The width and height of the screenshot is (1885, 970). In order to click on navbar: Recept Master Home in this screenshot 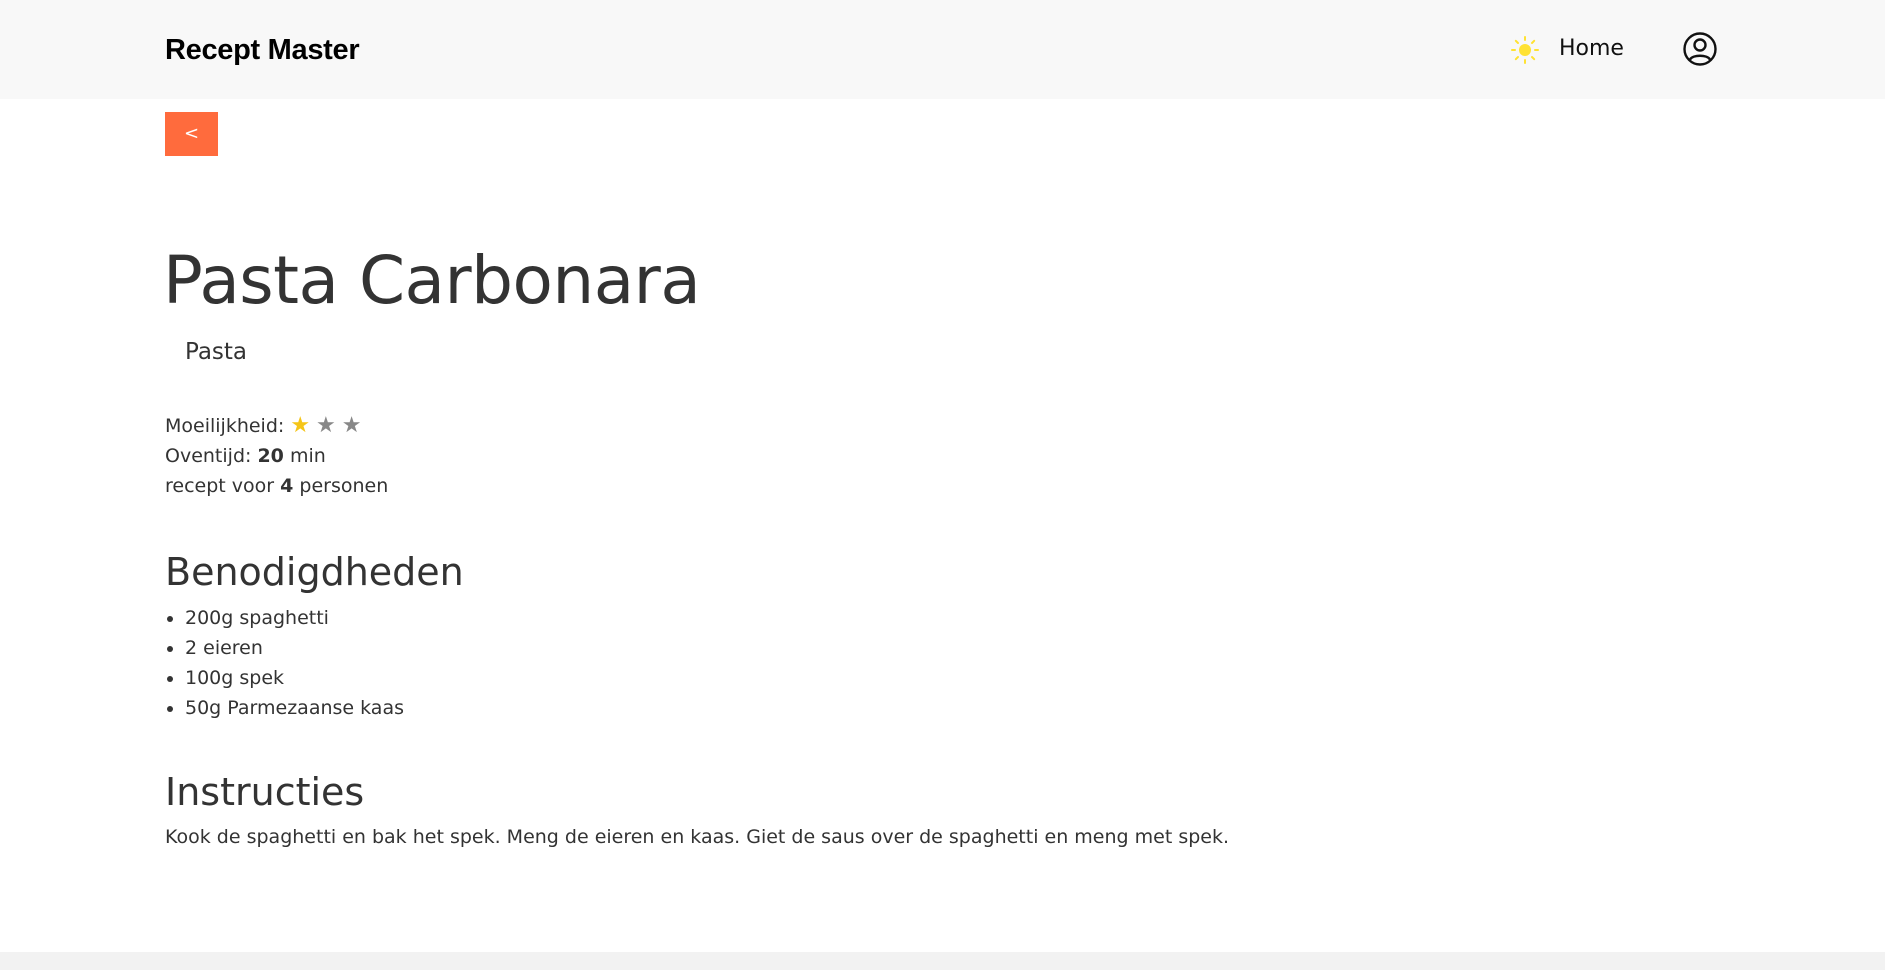, I will do `click(942, 49)`.